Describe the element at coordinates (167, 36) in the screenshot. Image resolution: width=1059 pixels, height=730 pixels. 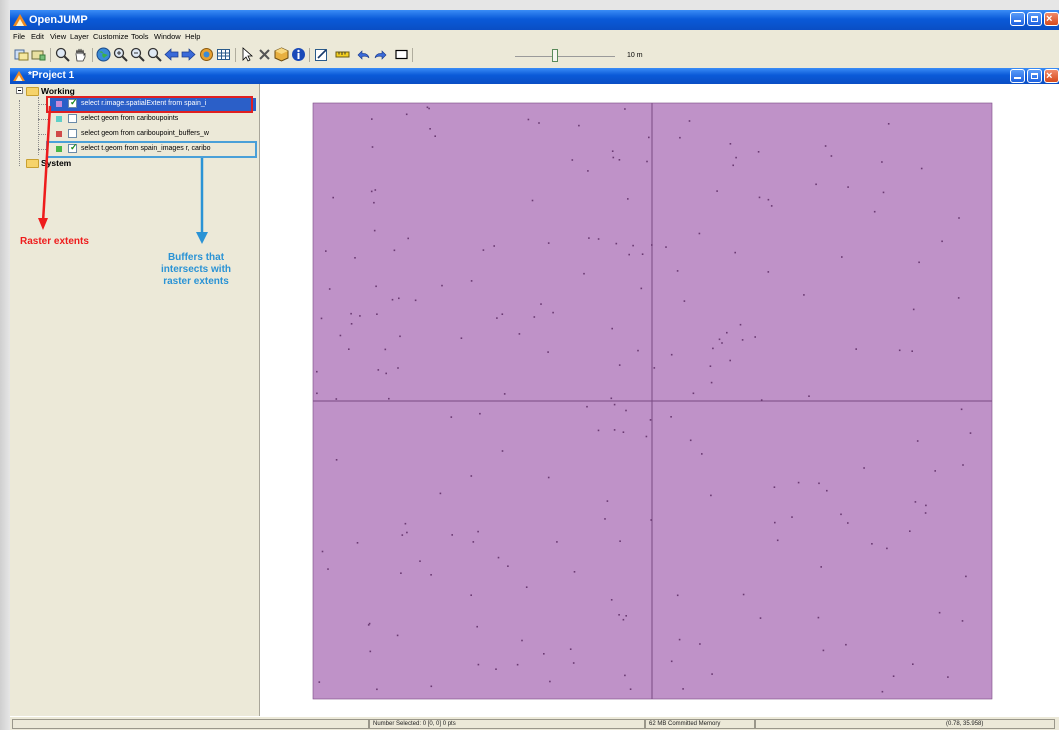
I see `menu-window: Window` at that location.